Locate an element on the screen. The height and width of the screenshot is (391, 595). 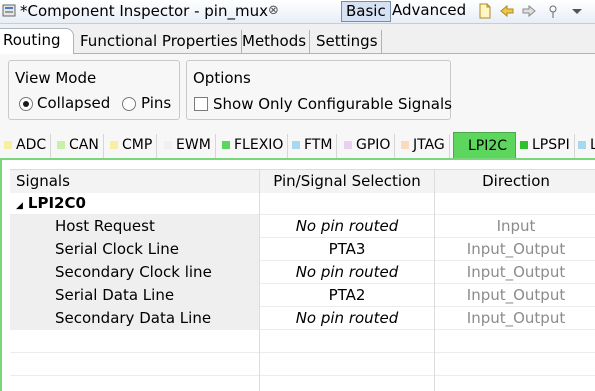
forward-arrow-icon is located at coordinates (529, 11).